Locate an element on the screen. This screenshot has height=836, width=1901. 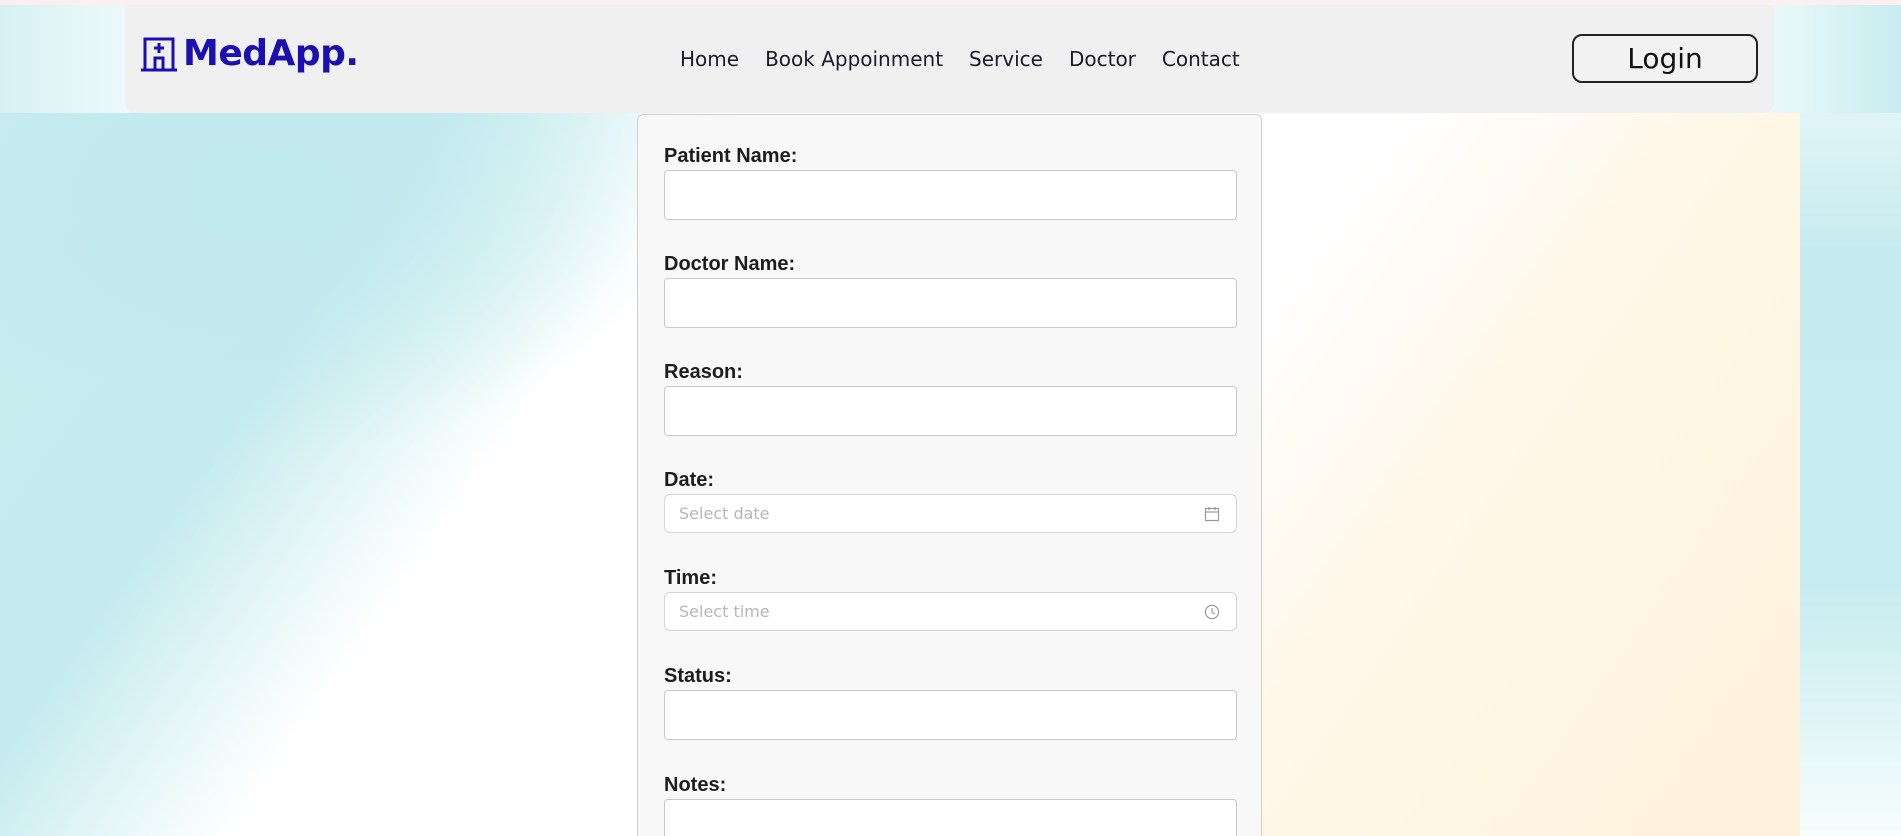
reason-input is located at coordinates (950, 411).